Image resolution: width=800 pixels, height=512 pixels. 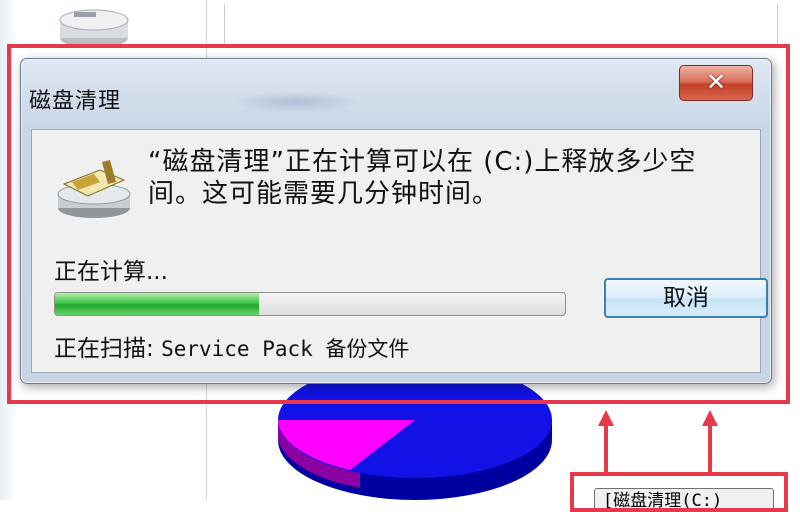 What do you see at coordinates (501, 24) in the screenshot?
I see `background-panel` at bounding box center [501, 24].